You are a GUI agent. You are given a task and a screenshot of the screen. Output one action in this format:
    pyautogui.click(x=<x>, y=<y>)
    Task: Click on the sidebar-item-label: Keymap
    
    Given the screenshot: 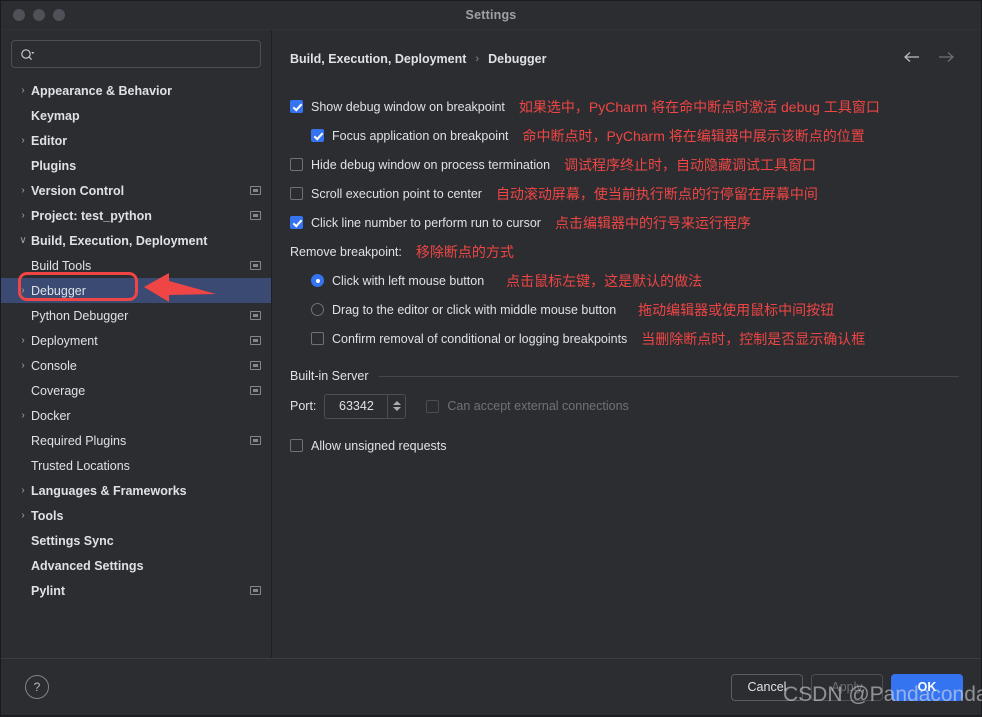 What is the action you would take?
    pyautogui.click(x=55, y=115)
    